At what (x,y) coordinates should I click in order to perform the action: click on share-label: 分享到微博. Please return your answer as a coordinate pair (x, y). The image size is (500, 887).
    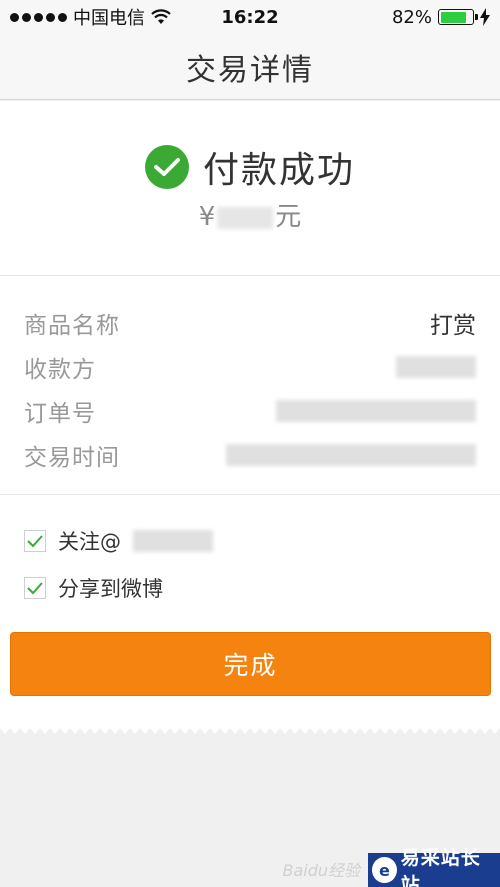
    Looking at the image, I should click on (110, 589).